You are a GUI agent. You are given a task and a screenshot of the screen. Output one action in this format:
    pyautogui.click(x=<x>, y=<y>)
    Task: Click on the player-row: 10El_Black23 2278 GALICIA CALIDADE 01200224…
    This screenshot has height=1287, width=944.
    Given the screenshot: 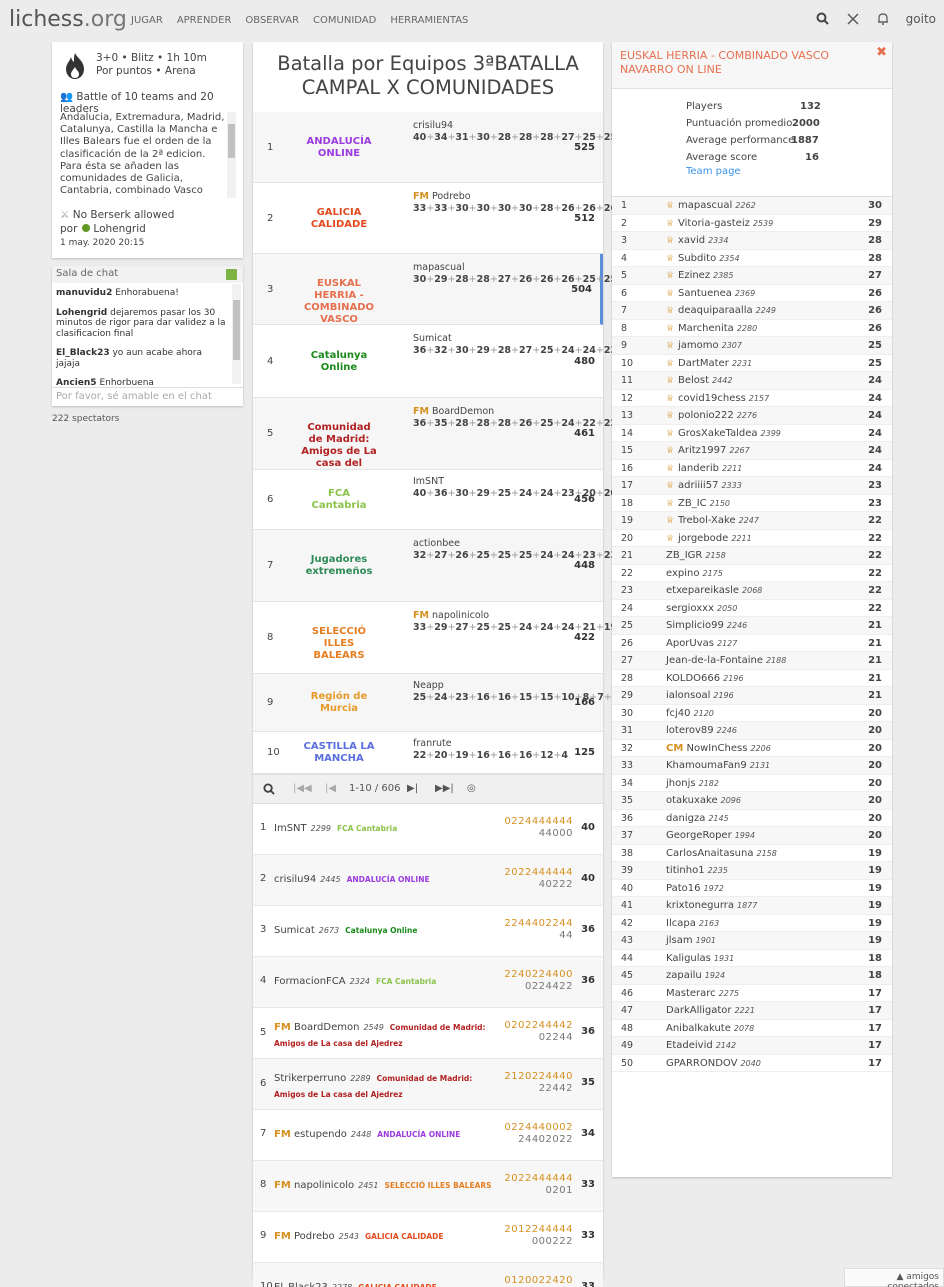 What is the action you would take?
    pyautogui.click(x=428, y=1275)
    